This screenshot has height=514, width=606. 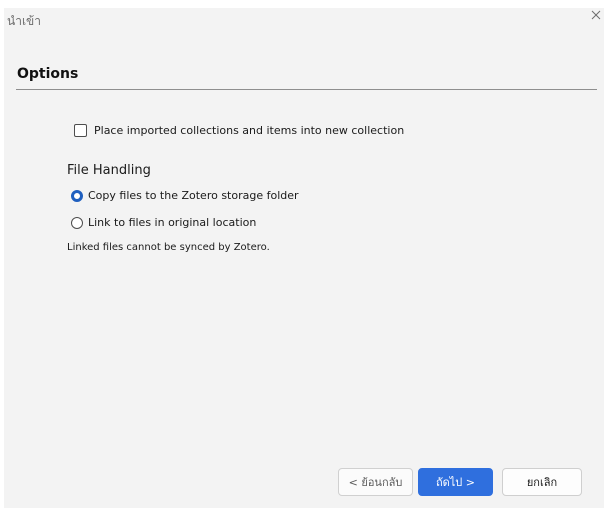 What do you see at coordinates (77, 195) in the screenshot?
I see `copy-files-radio` at bounding box center [77, 195].